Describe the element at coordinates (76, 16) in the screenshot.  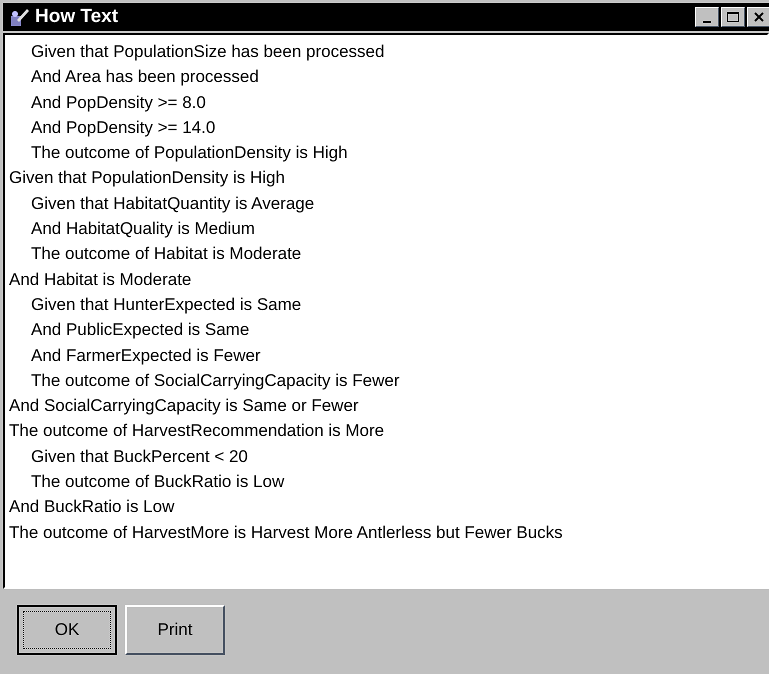
I see `window-title: How Text` at that location.